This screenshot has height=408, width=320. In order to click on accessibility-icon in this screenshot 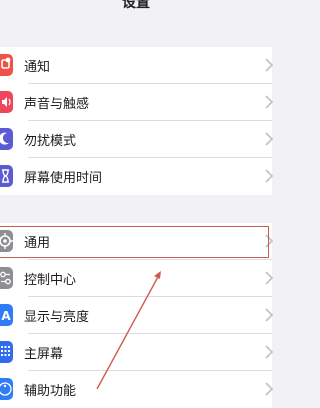, I will do `click(6, 389)`.